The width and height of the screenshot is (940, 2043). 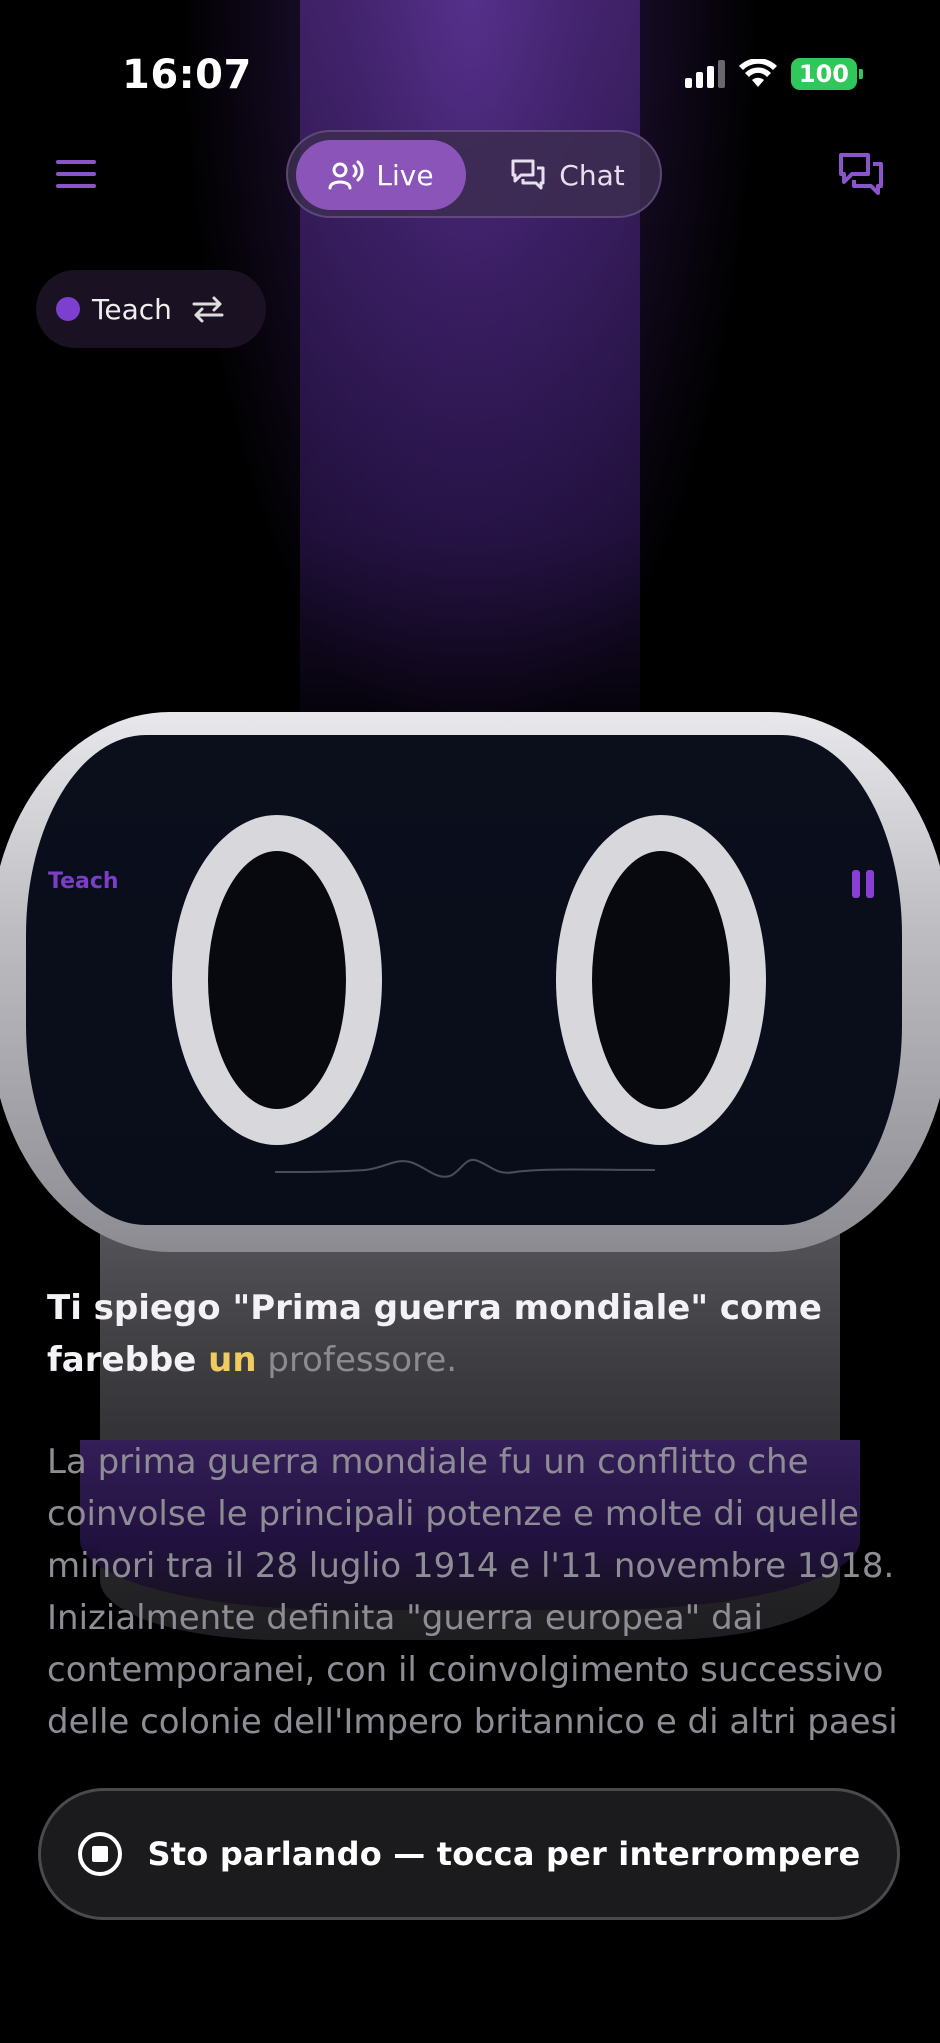 What do you see at coordinates (863, 884) in the screenshot?
I see `pause-icon` at bounding box center [863, 884].